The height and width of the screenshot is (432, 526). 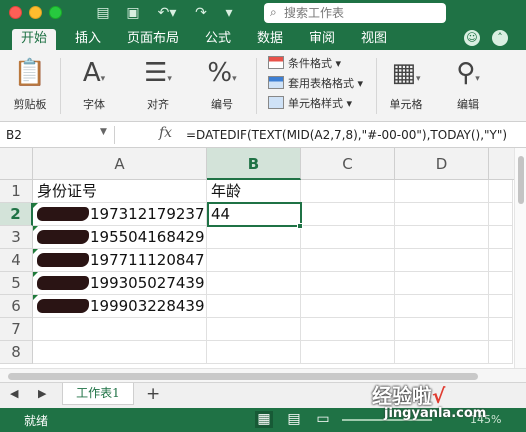 I want to click on cell-b1: 年龄, so click(x=254, y=191).